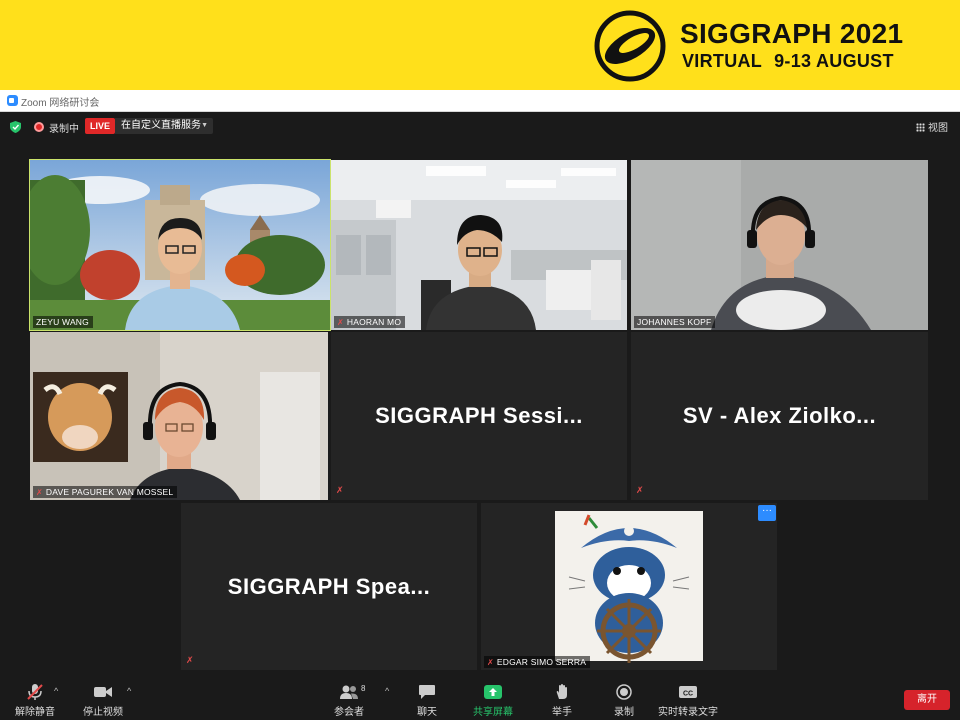 The image size is (960, 720). What do you see at coordinates (35, 701) in the screenshot?
I see `unmute-button: 解除静音` at bounding box center [35, 701].